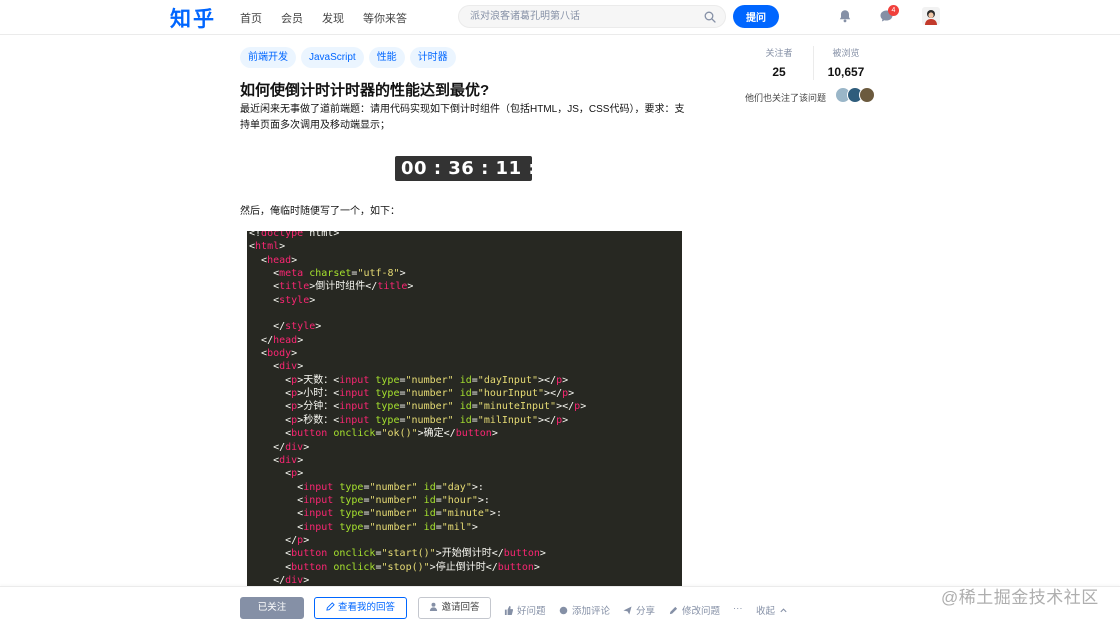 This screenshot has height=624, width=1120. I want to click on top-navbar: 知乎 首页 会员 发现 等你来答 提问 4, so click(560, 17).